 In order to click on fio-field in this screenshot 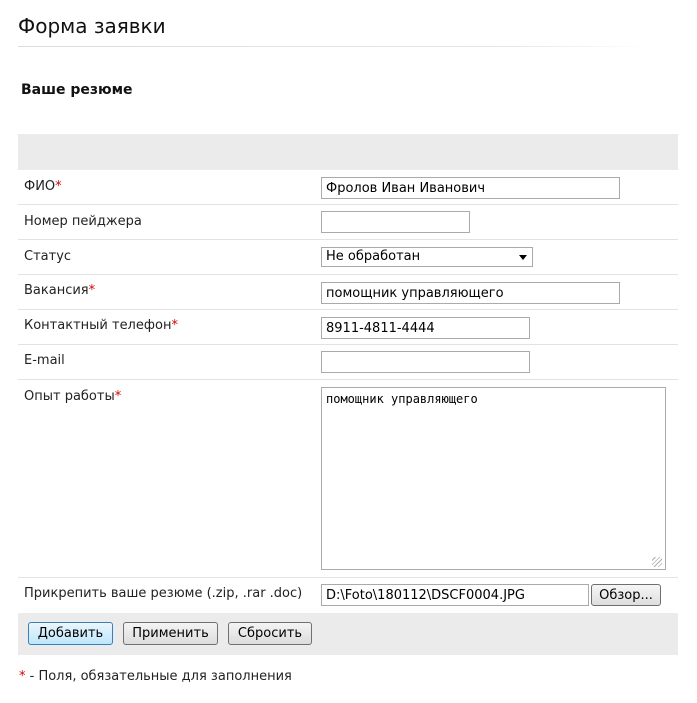, I will do `click(470, 188)`.